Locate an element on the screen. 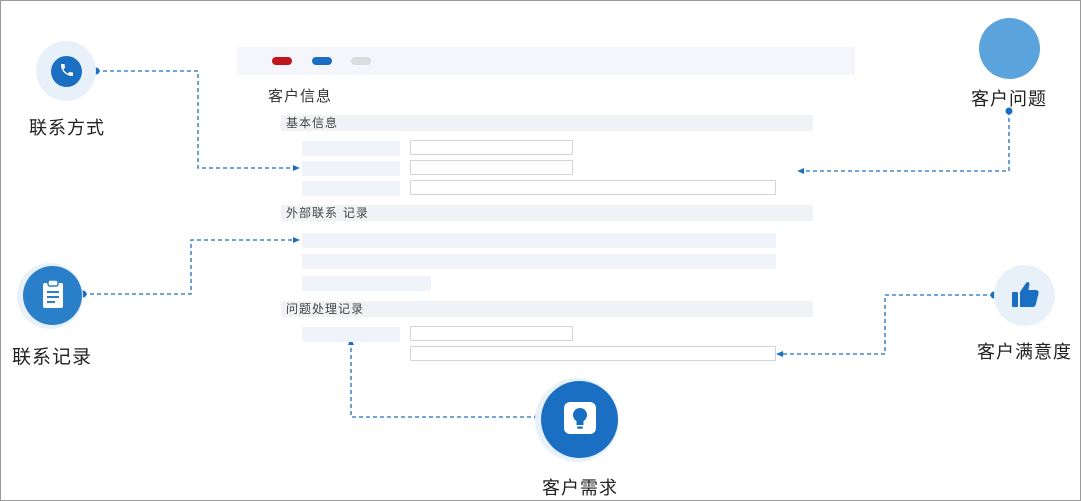 The image size is (1081, 501). customer-satisfaction-label: 客户满意度 is located at coordinates (1024, 352).